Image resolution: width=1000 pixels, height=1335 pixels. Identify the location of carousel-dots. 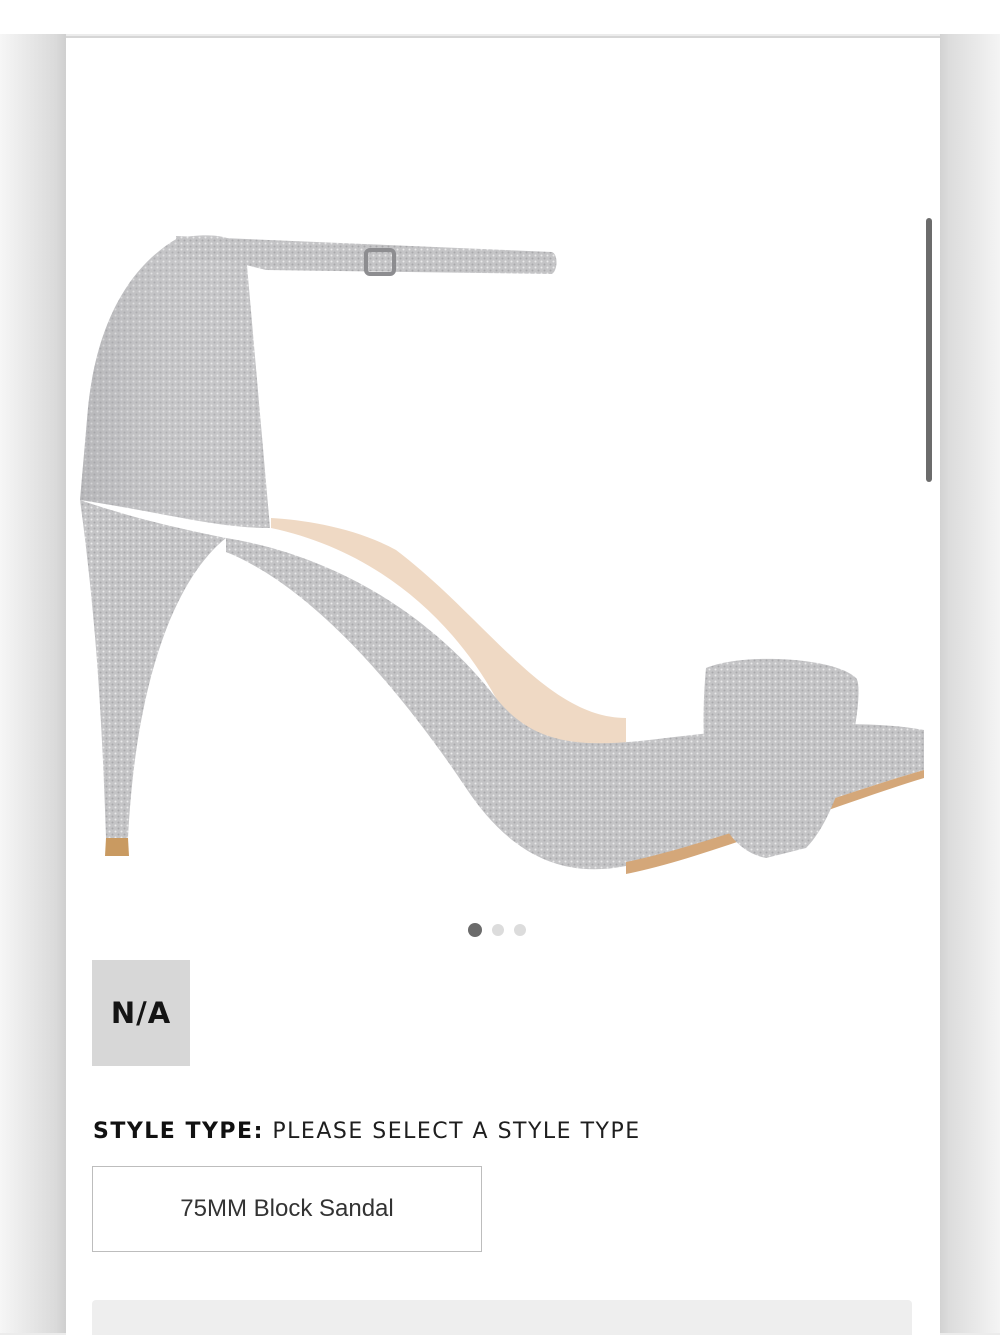
(497, 930).